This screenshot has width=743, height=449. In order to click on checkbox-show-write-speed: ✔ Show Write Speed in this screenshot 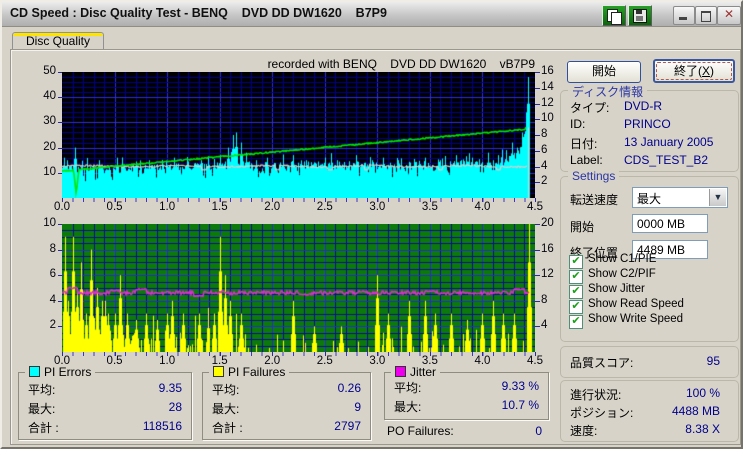, I will do `click(626, 321)`.